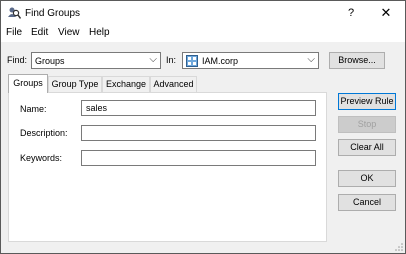 The height and width of the screenshot is (254, 406). I want to click on tab-advanced: Advanced, so click(173, 84).